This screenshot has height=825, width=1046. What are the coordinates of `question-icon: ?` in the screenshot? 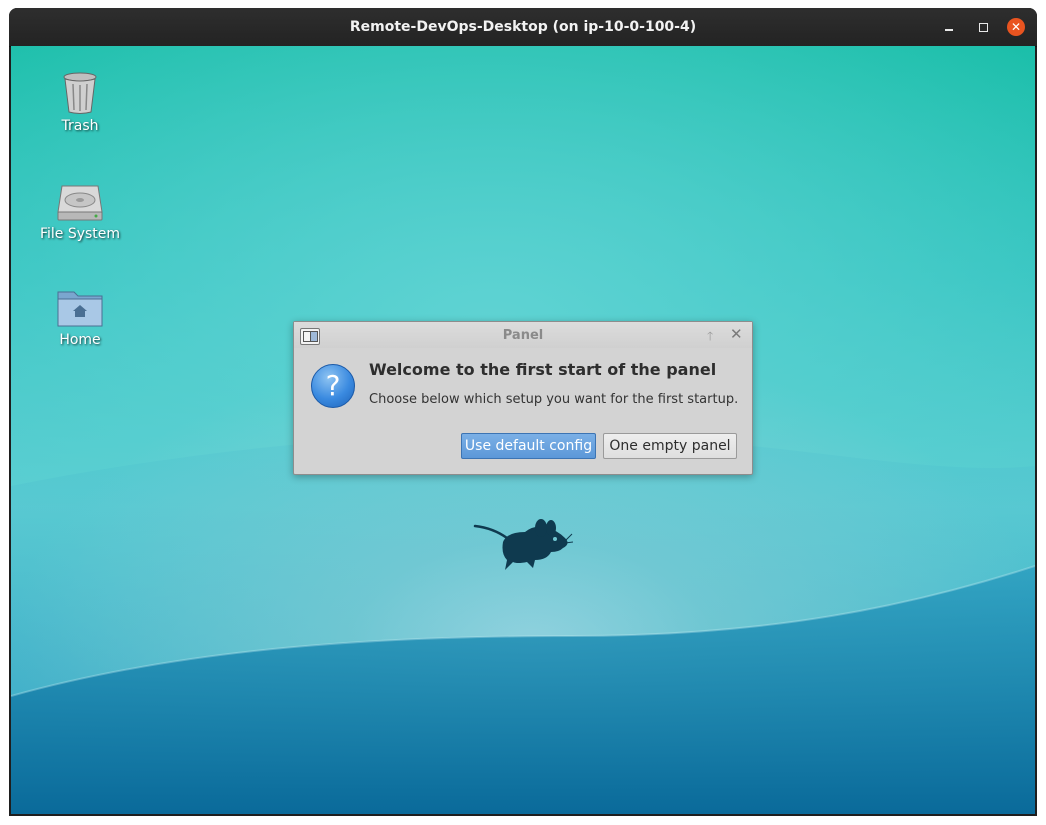 It's located at (333, 386).